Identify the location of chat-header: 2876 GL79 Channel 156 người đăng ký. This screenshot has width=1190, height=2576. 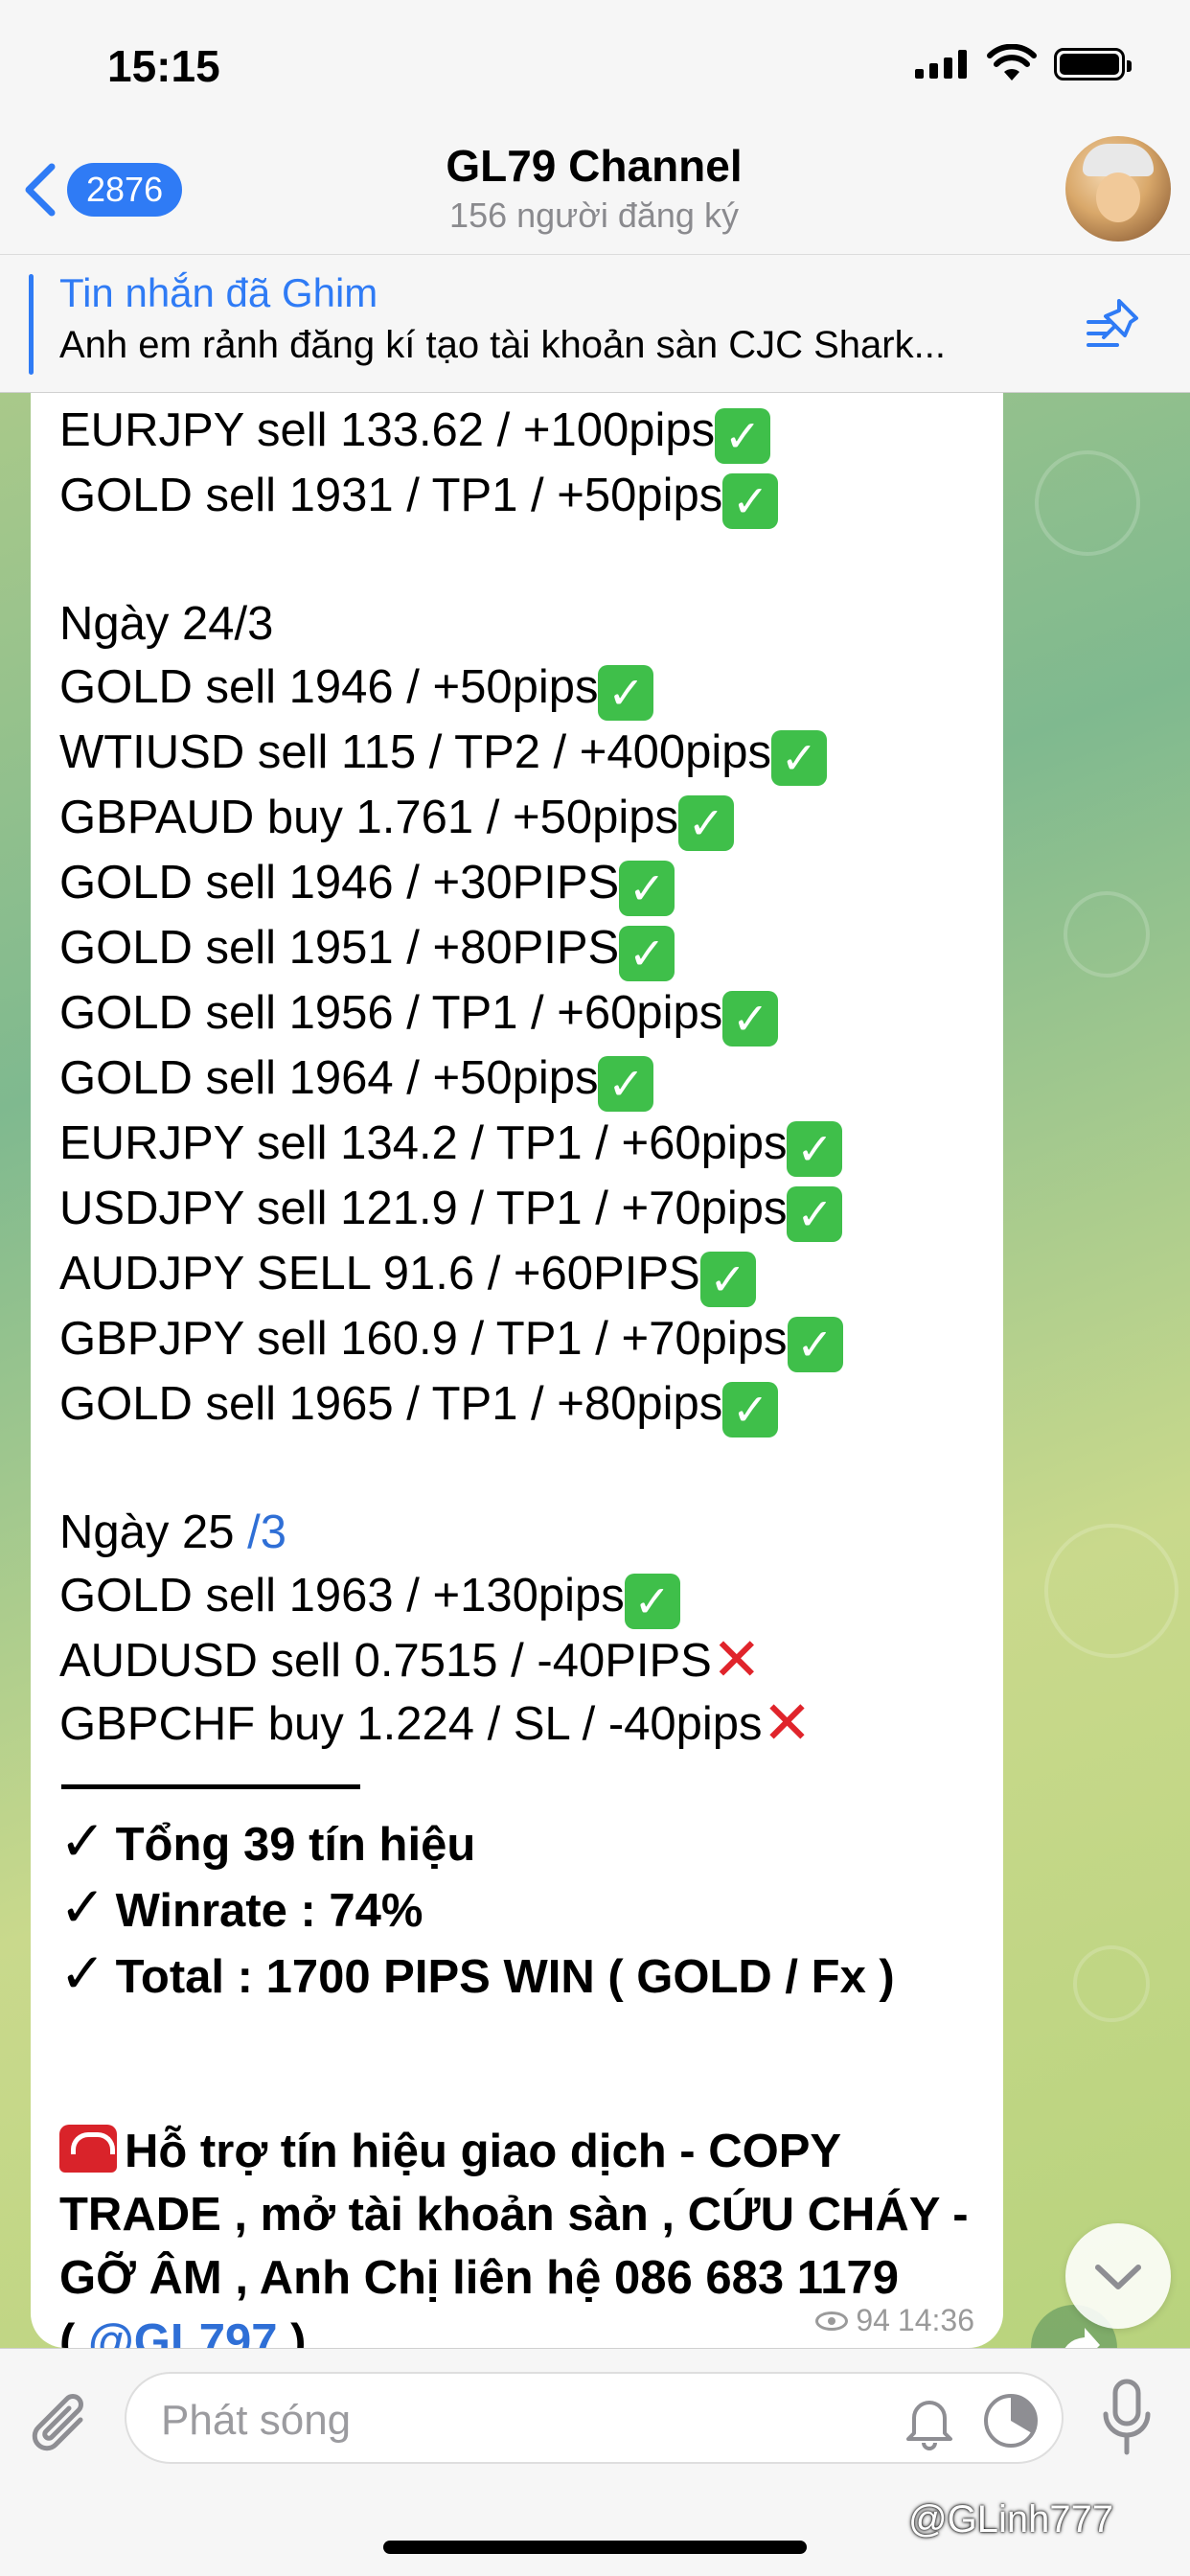
(595, 194).